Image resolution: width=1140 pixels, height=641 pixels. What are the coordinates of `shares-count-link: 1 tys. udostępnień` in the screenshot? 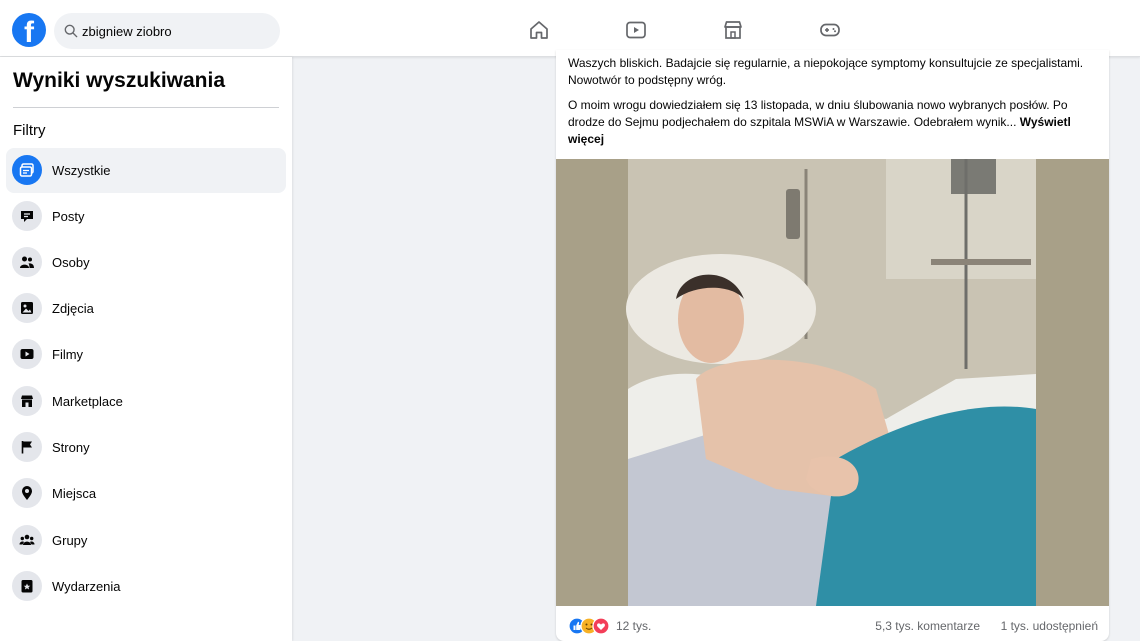 It's located at (1049, 626).